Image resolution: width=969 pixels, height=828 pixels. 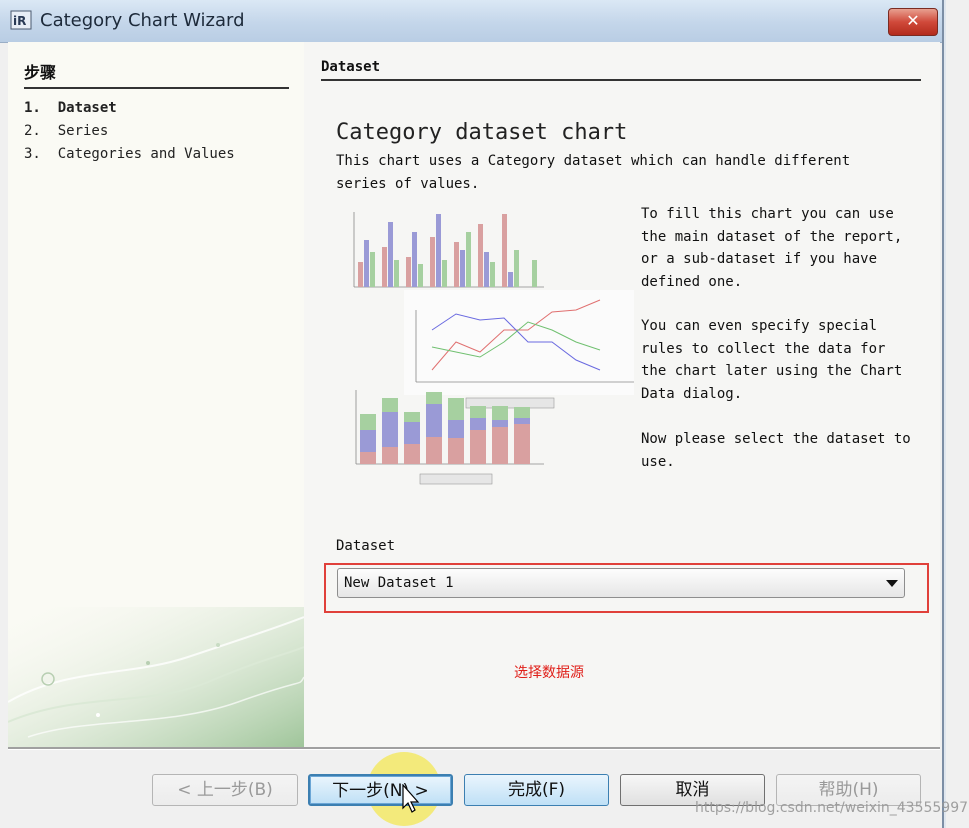 What do you see at coordinates (399, 583) in the screenshot?
I see `dataset-dropdown-value: New Dataset 1` at bounding box center [399, 583].